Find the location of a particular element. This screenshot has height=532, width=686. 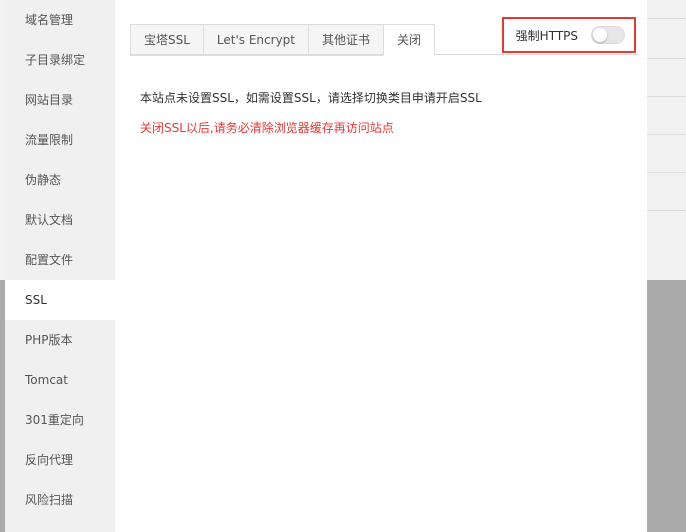

sidebar-item-redirect: 301重定向 is located at coordinates (60, 420).